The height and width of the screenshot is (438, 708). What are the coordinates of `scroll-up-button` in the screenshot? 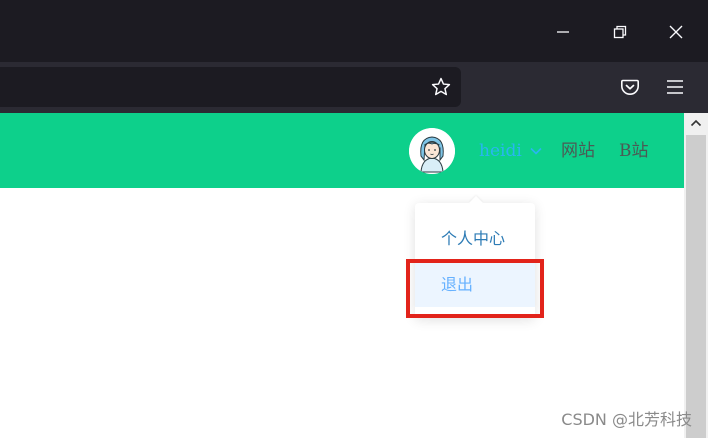 It's located at (696, 123).